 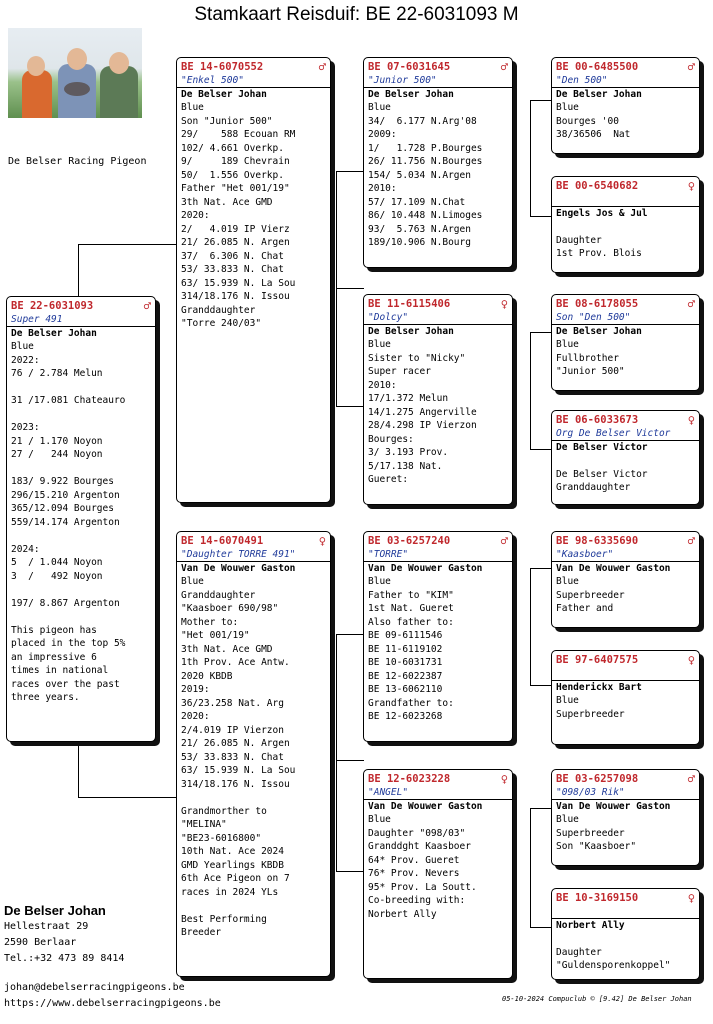 I want to click on ring-number-row: BE 03-6257098 ♂, so click(x=625, y=778).